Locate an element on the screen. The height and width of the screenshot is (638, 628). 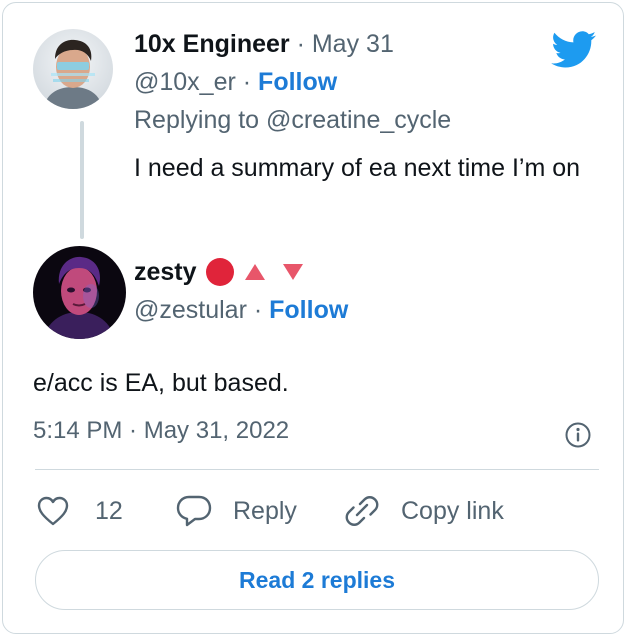
copy-link-action: Copy link is located at coordinates (423, 511).